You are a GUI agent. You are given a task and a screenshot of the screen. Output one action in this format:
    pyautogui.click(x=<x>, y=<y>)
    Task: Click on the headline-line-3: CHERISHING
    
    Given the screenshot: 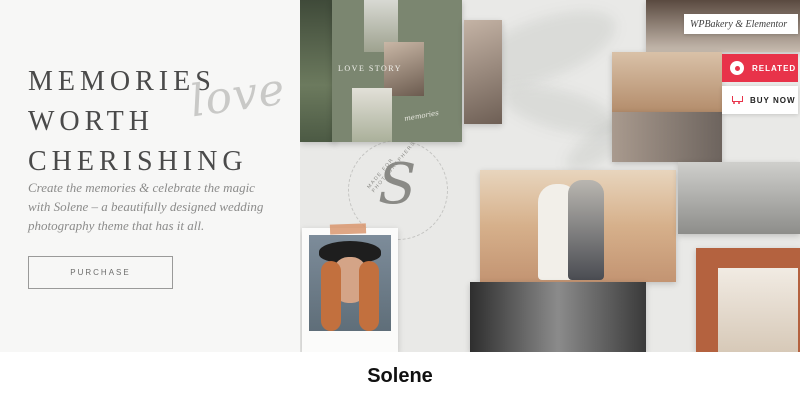 What is the action you would take?
    pyautogui.click(x=138, y=161)
    